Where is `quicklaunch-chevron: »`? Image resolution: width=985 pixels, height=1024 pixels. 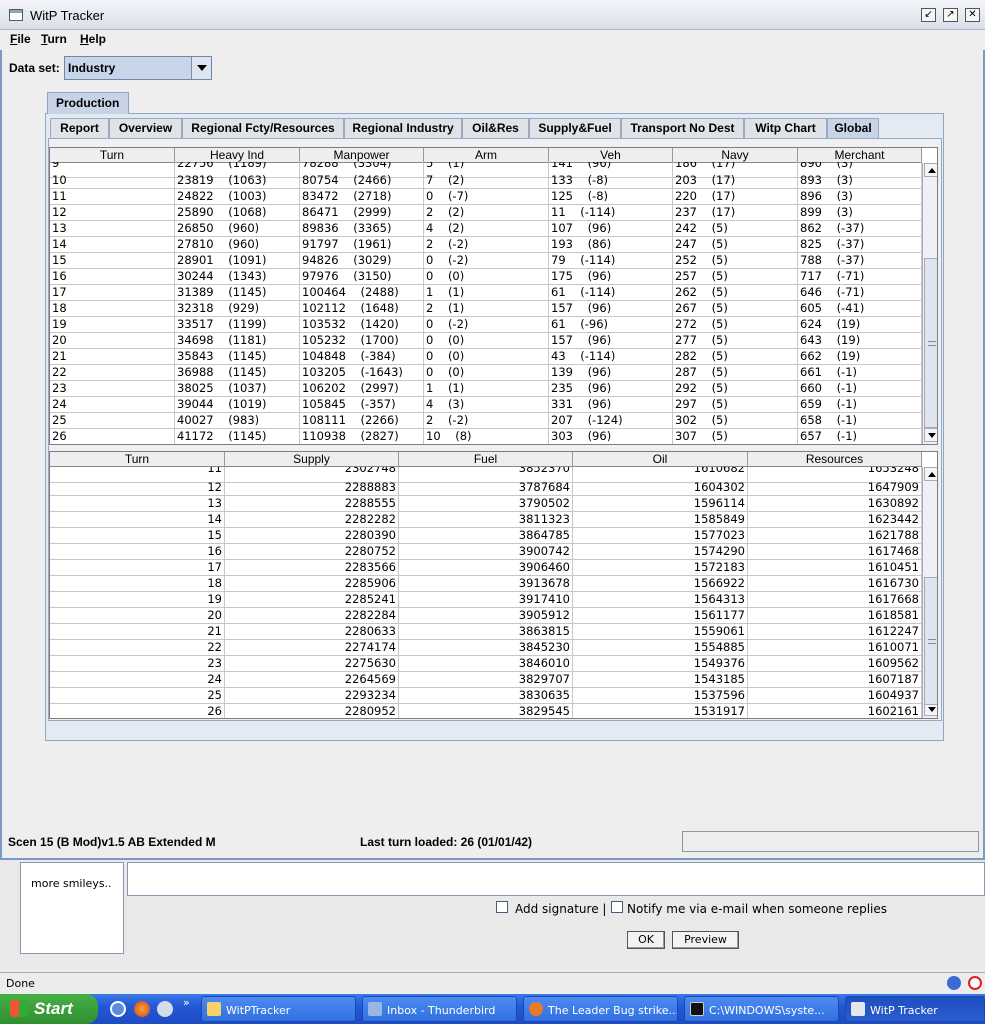 quicklaunch-chevron: » is located at coordinates (186, 1002).